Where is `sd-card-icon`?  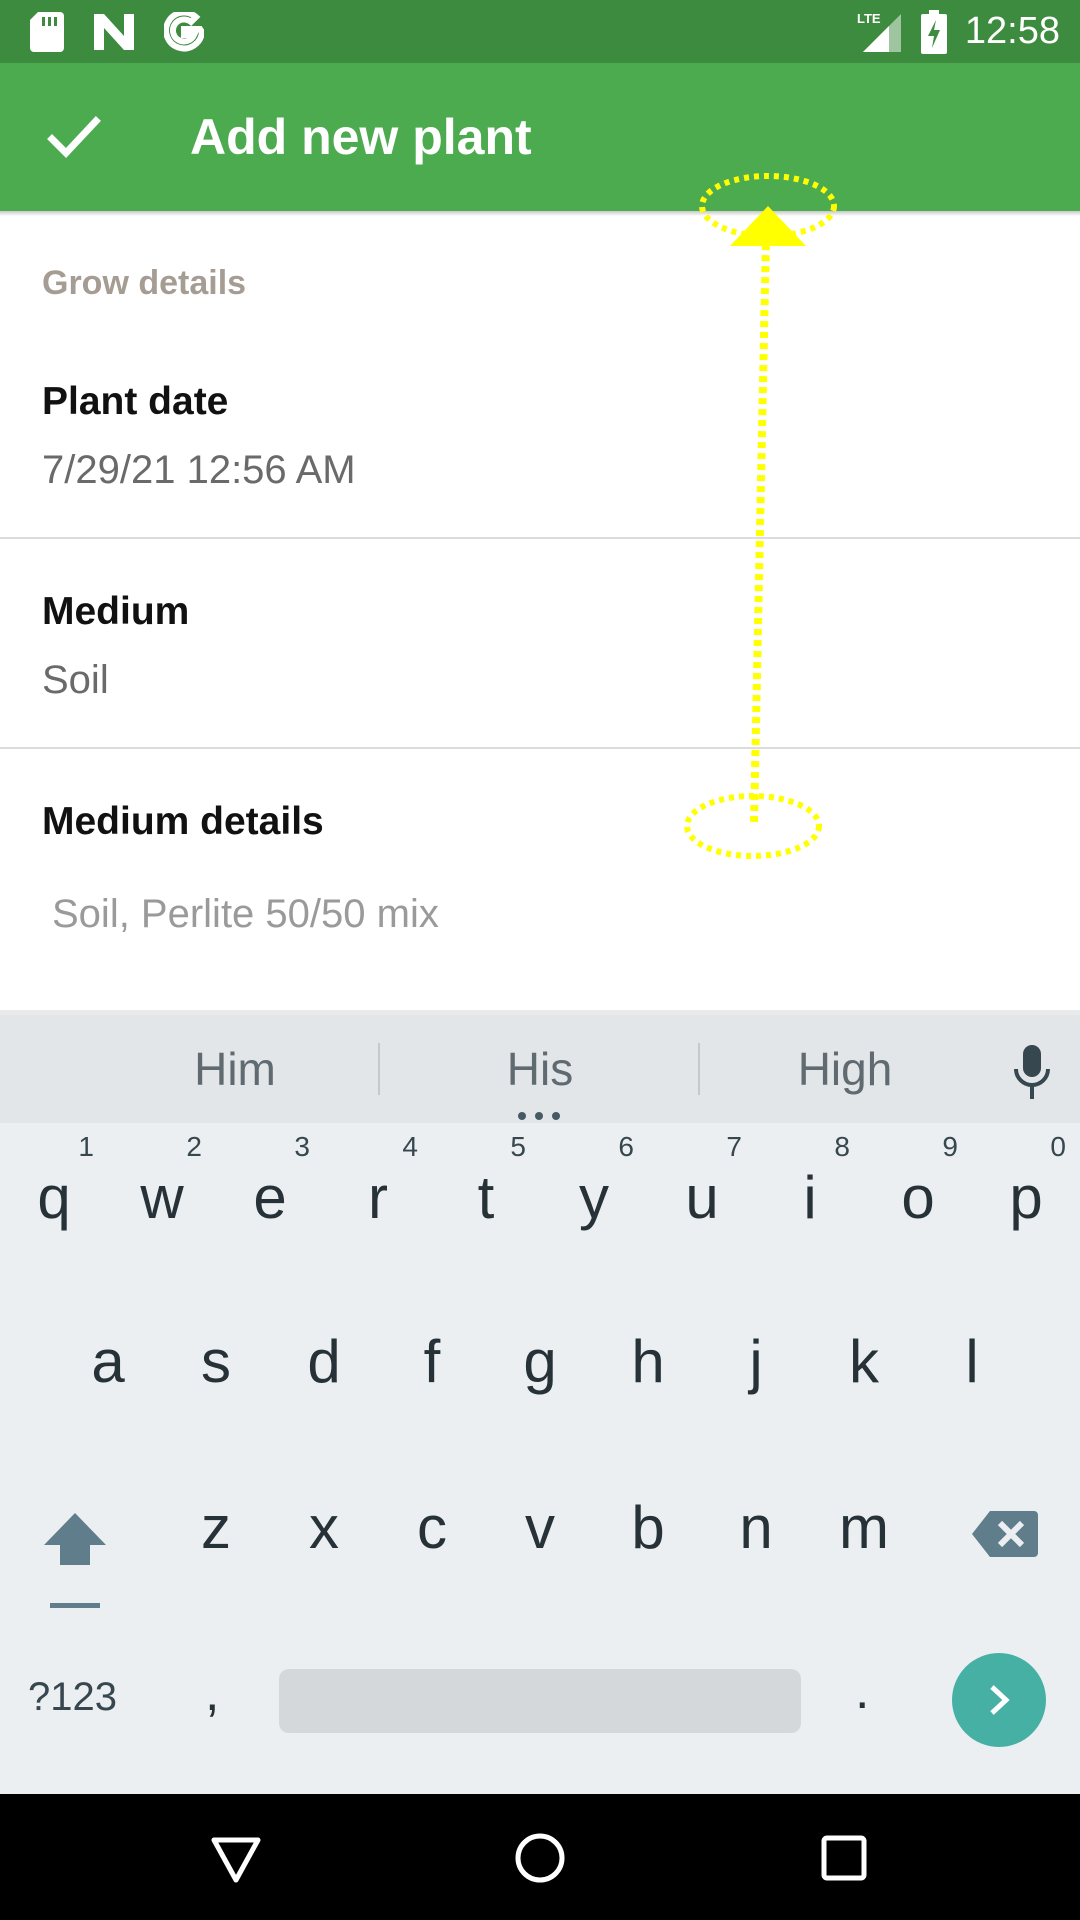
sd-card-icon is located at coordinates (47, 32).